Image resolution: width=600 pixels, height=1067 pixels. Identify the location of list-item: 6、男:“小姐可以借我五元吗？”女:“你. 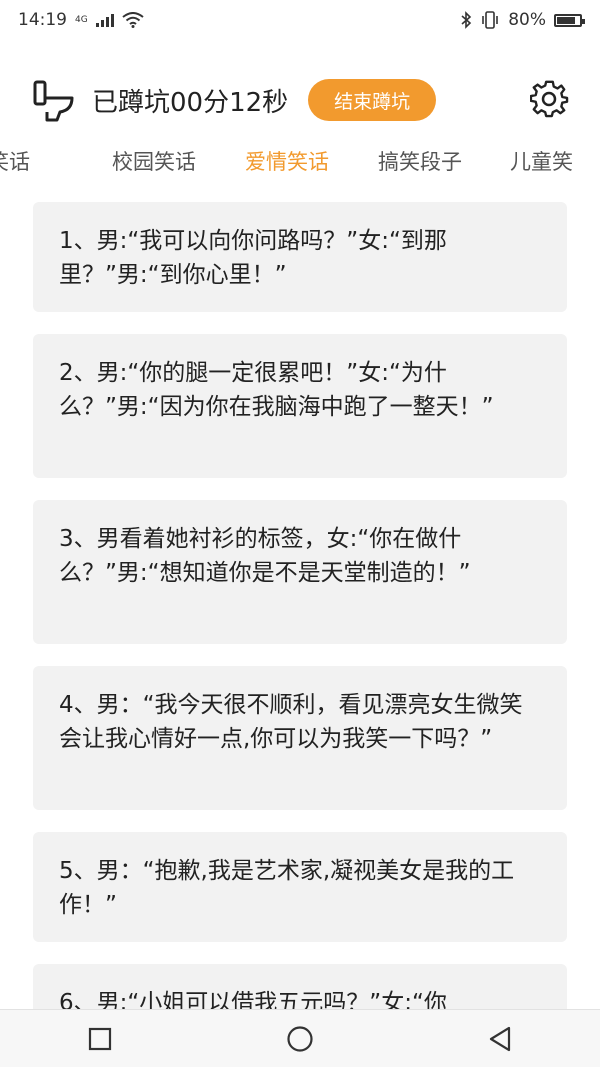
(300, 987).